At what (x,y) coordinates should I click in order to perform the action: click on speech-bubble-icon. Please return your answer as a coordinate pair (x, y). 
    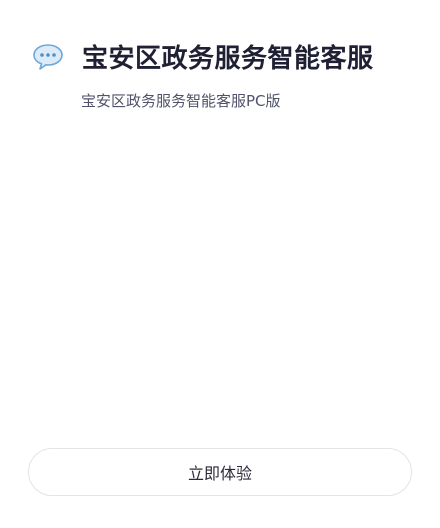
    Looking at the image, I should click on (48, 57).